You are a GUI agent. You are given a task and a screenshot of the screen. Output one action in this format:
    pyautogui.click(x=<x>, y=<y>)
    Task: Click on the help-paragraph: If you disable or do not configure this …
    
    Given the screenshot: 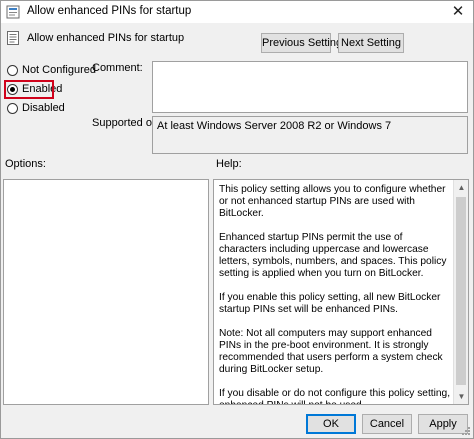 What is the action you would take?
    pyautogui.click(x=335, y=396)
    